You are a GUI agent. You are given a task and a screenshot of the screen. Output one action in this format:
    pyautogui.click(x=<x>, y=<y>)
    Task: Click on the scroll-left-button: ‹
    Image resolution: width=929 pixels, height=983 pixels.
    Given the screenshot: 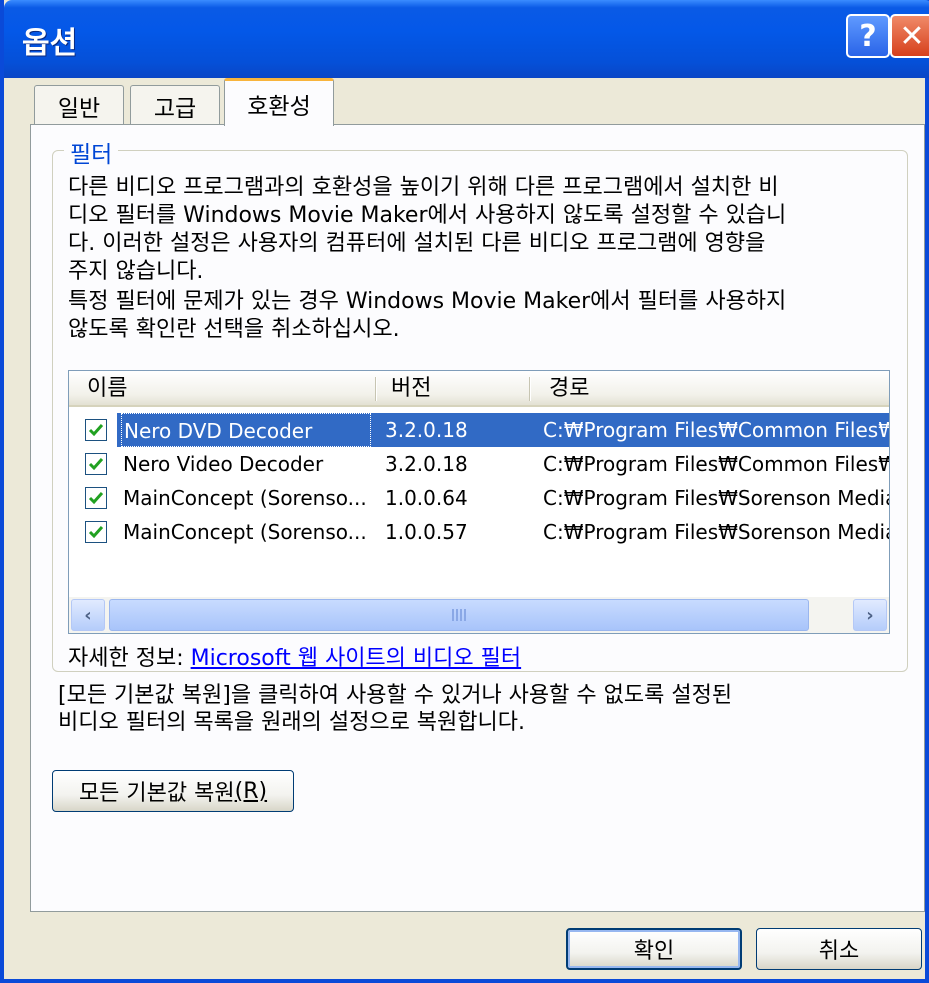 What is the action you would take?
    pyautogui.click(x=88, y=615)
    